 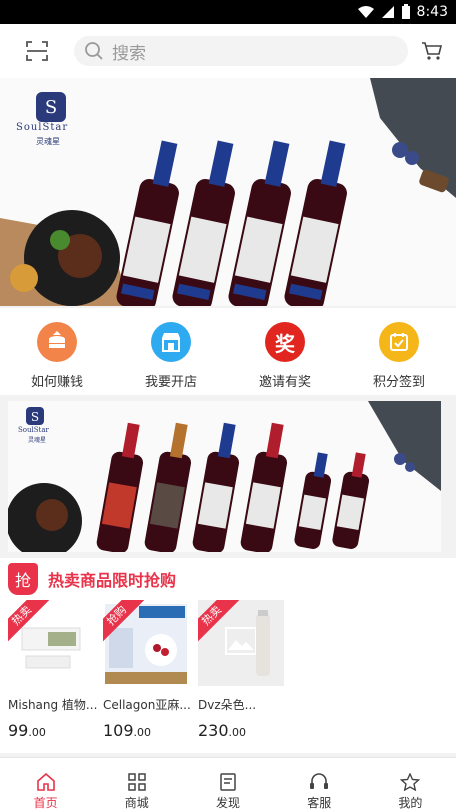 What do you see at coordinates (94, 51) in the screenshot?
I see `search-icon` at bounding box center [94, 51].